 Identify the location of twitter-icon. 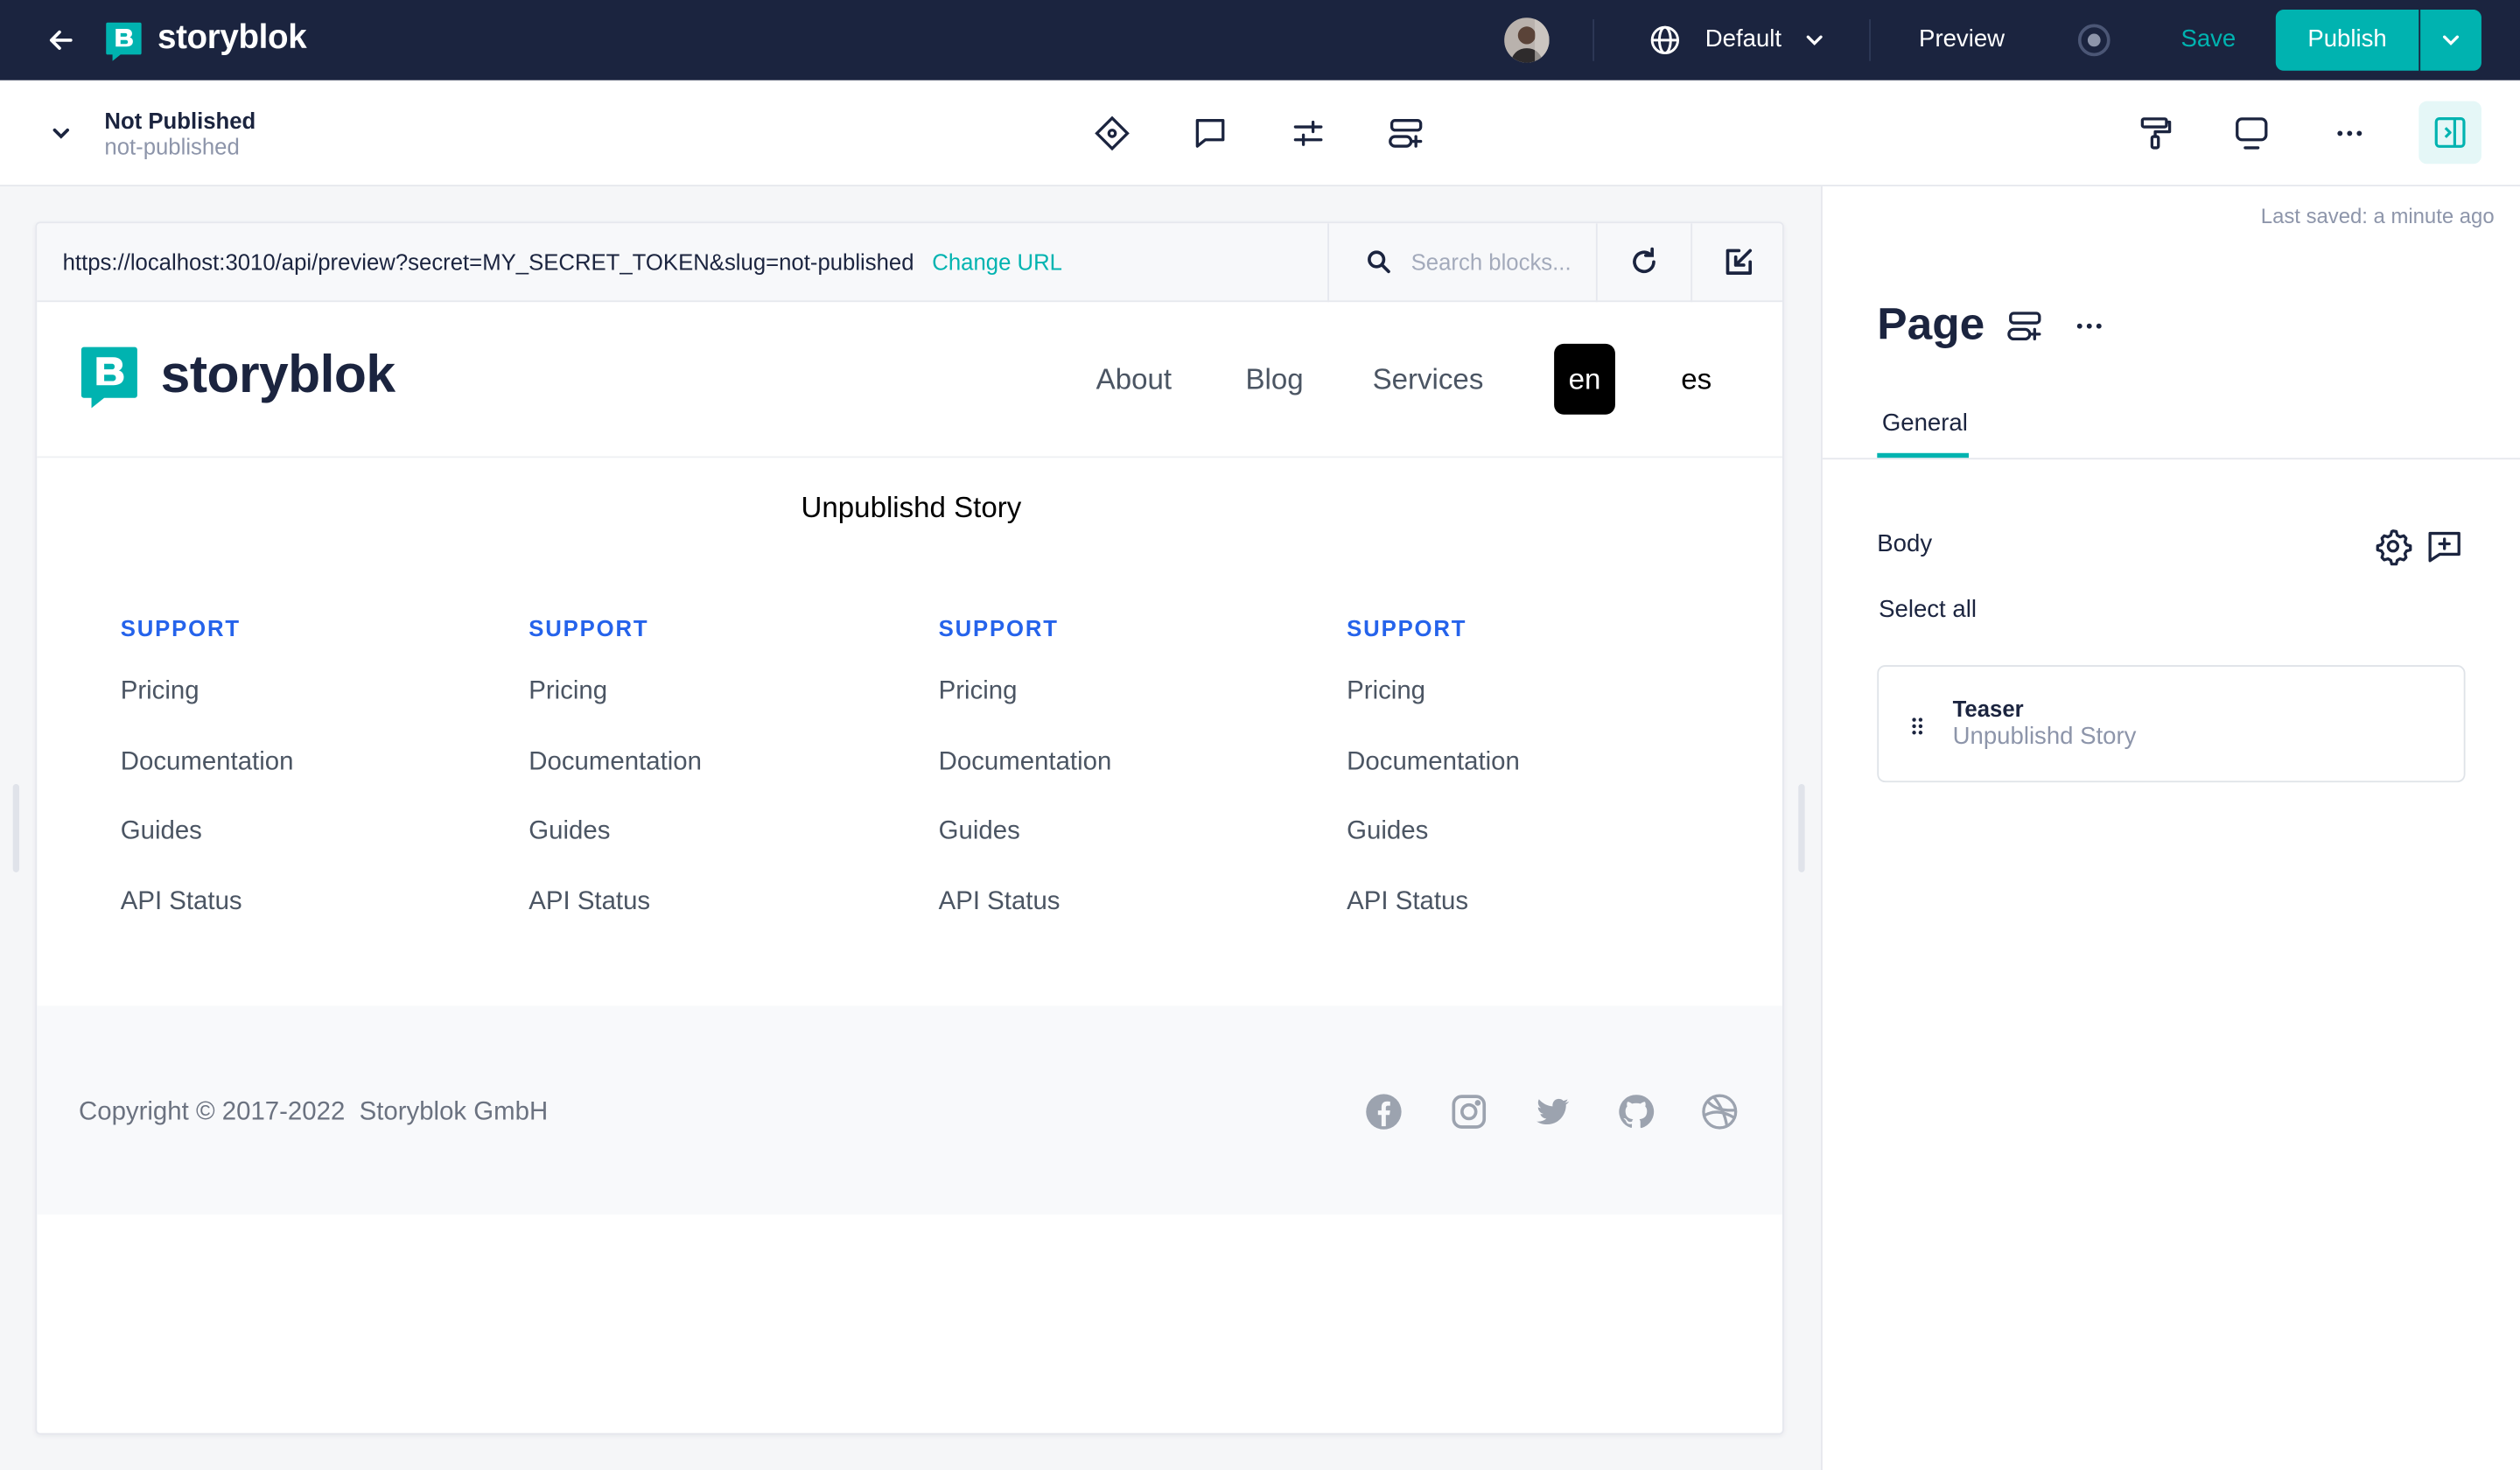
(1552, 1112).